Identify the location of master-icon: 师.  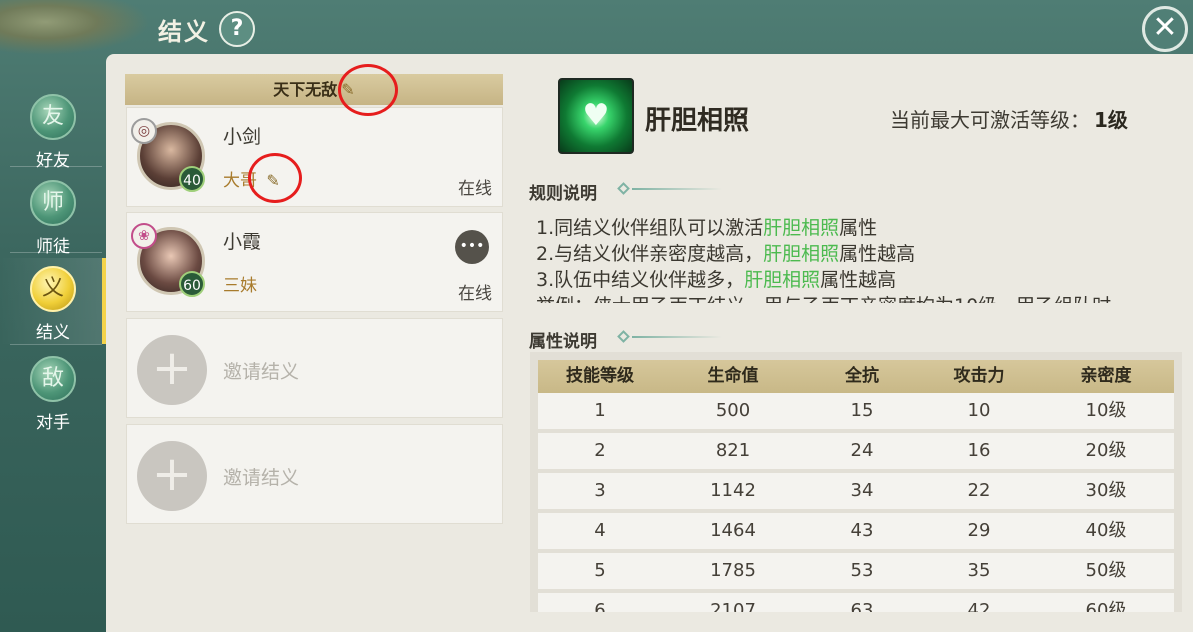
(53, 203).